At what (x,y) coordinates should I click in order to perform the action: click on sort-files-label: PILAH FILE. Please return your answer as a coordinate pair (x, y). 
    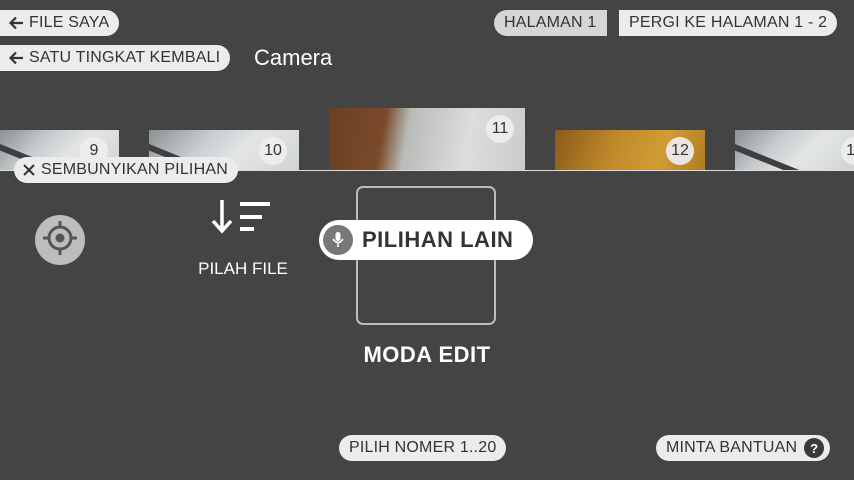
    Looking at the image, I should click on (243, 269).